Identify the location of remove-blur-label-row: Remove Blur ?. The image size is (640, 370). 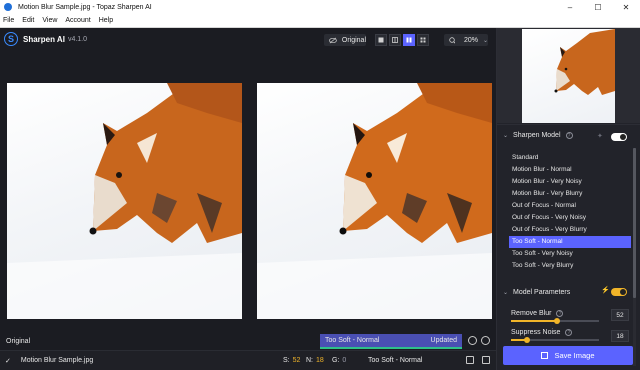
(537, 313).